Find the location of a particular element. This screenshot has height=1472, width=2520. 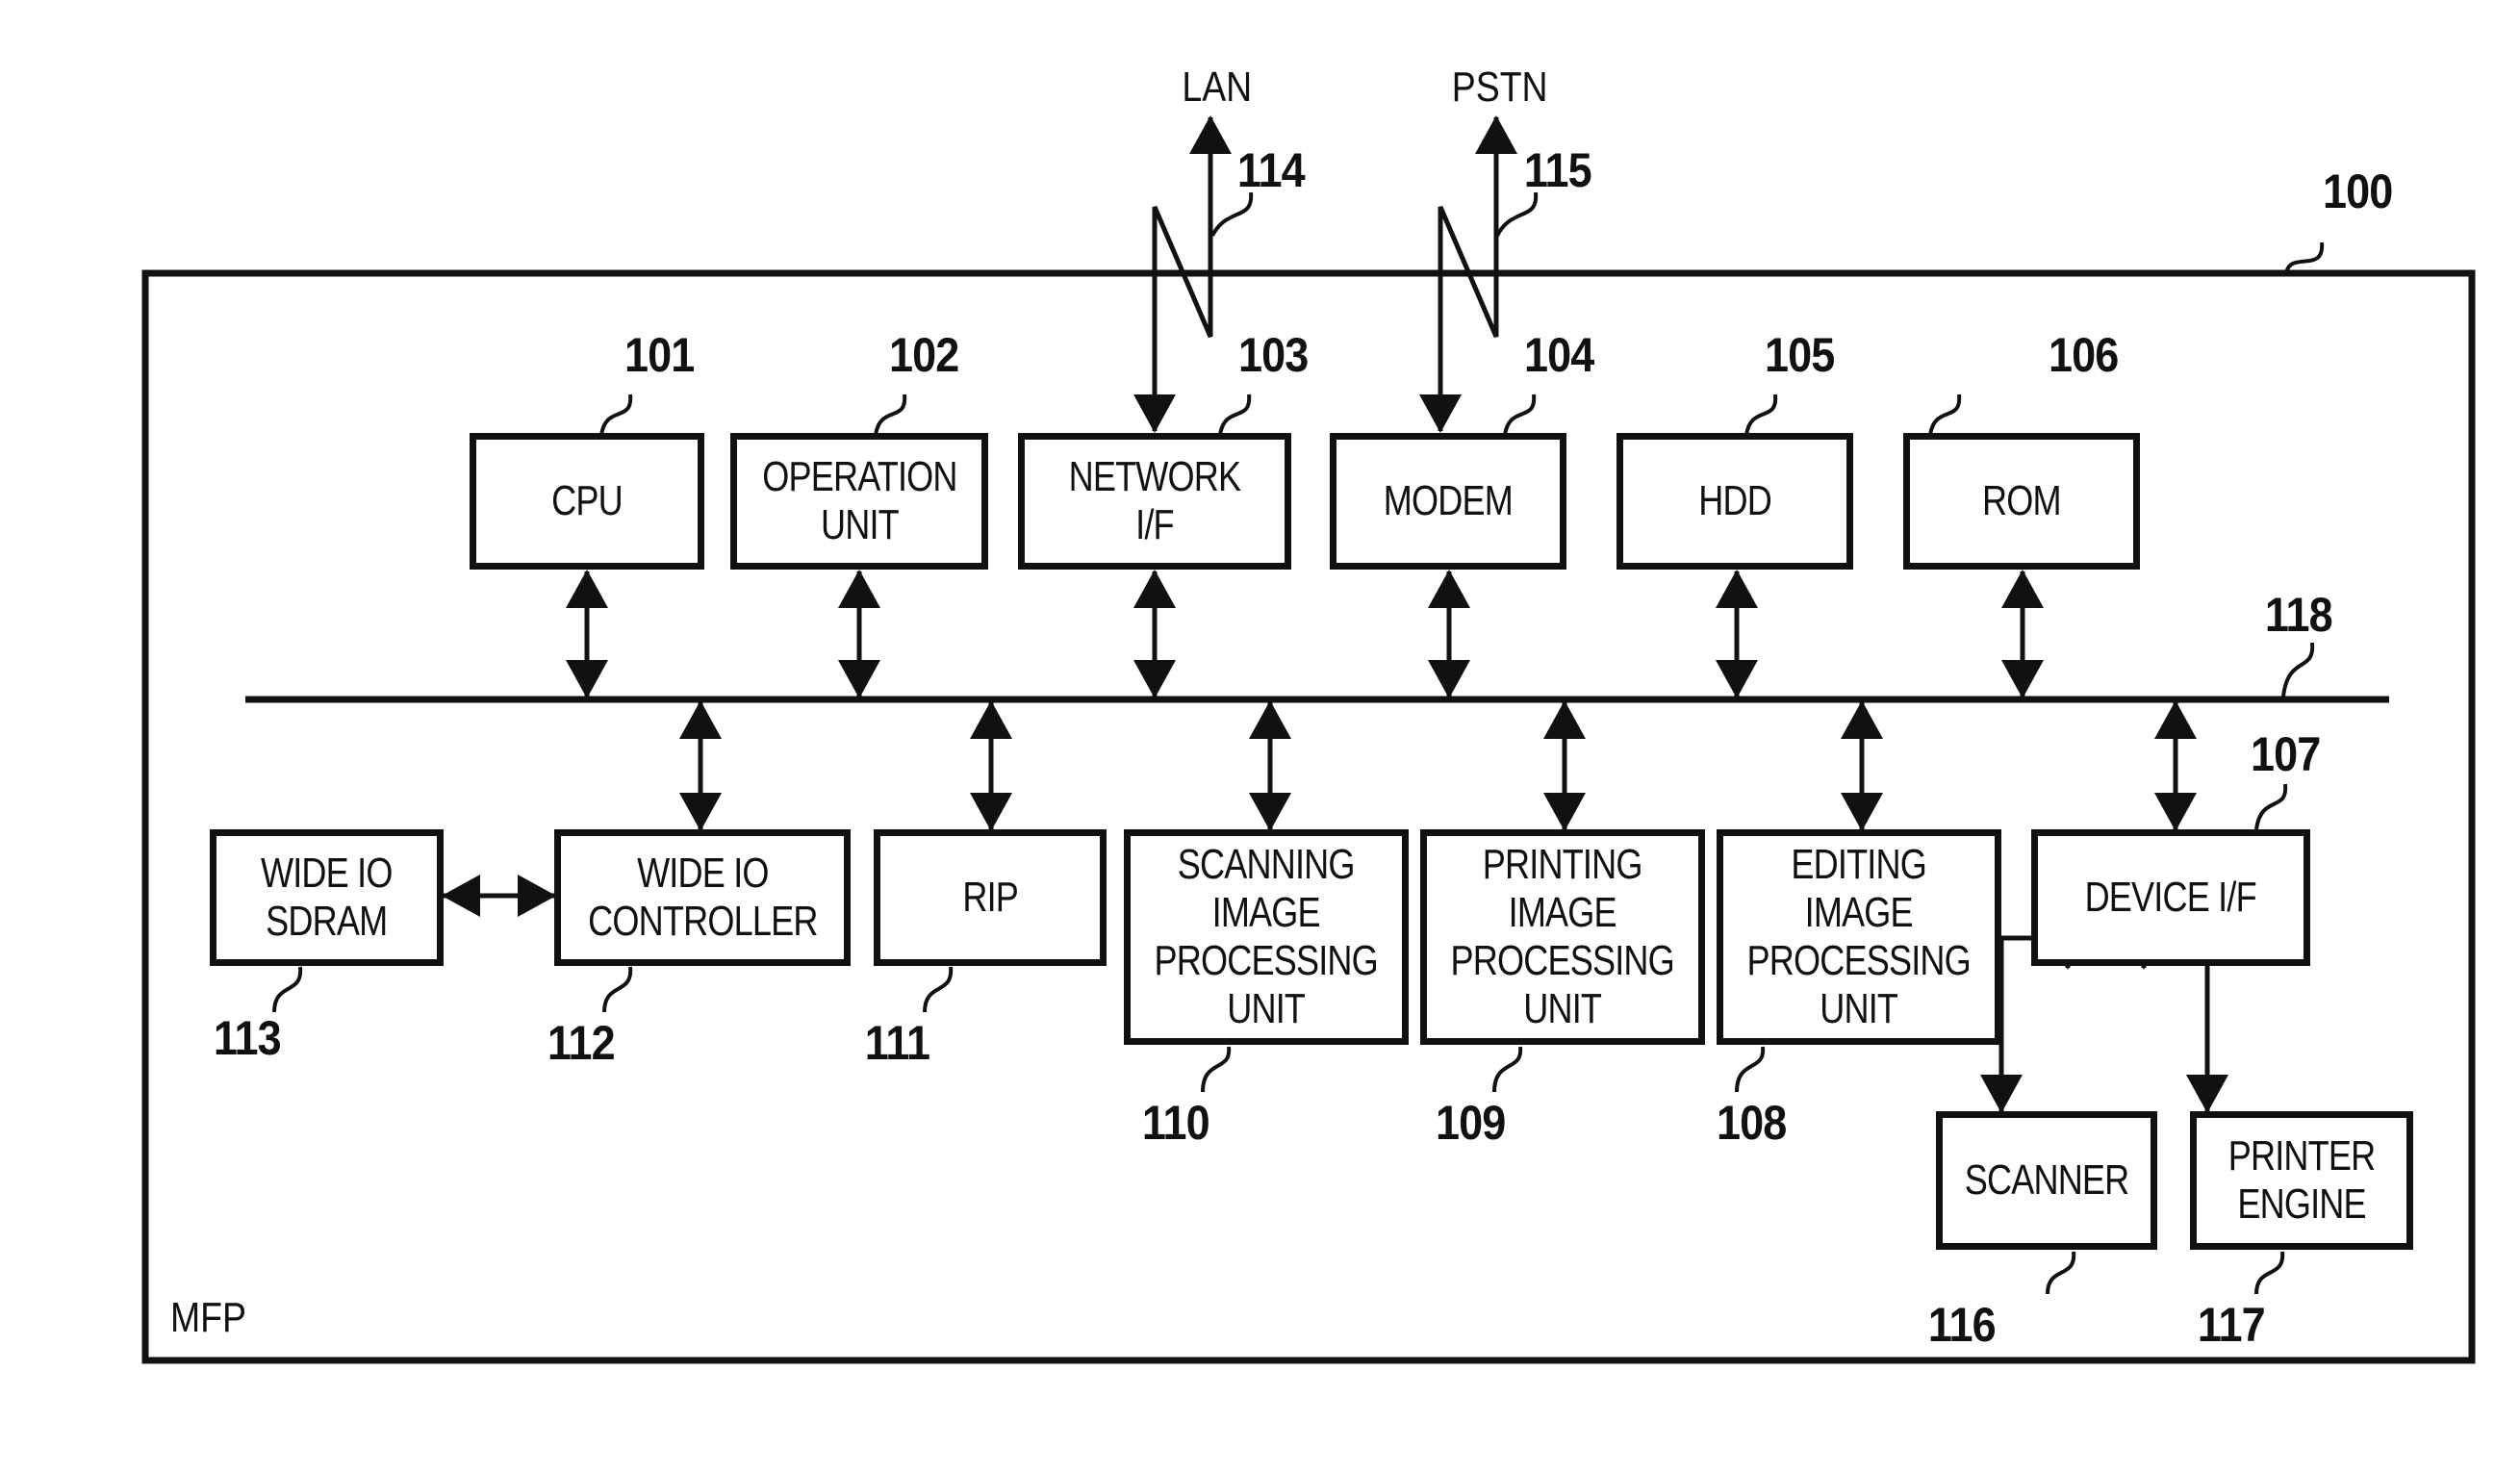

modem-box: MODEM is located at coordinates (1448, 501).